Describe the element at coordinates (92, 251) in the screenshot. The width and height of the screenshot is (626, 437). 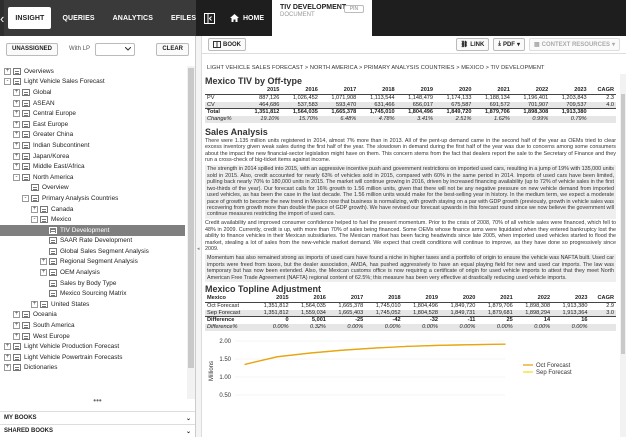
I see `tree-item: Global Sales Segment Analysis` at that location.